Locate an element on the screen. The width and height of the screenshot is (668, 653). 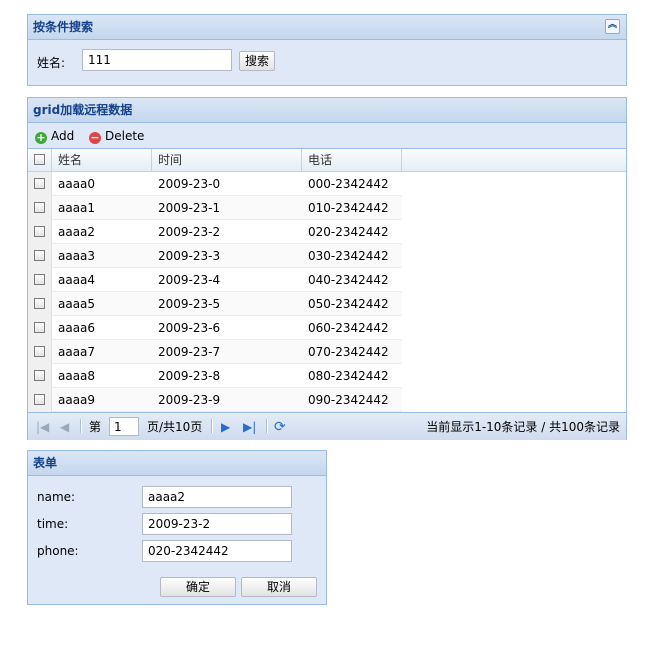
cell-phone: 040-2342442 is located at coordinates (348, 280).